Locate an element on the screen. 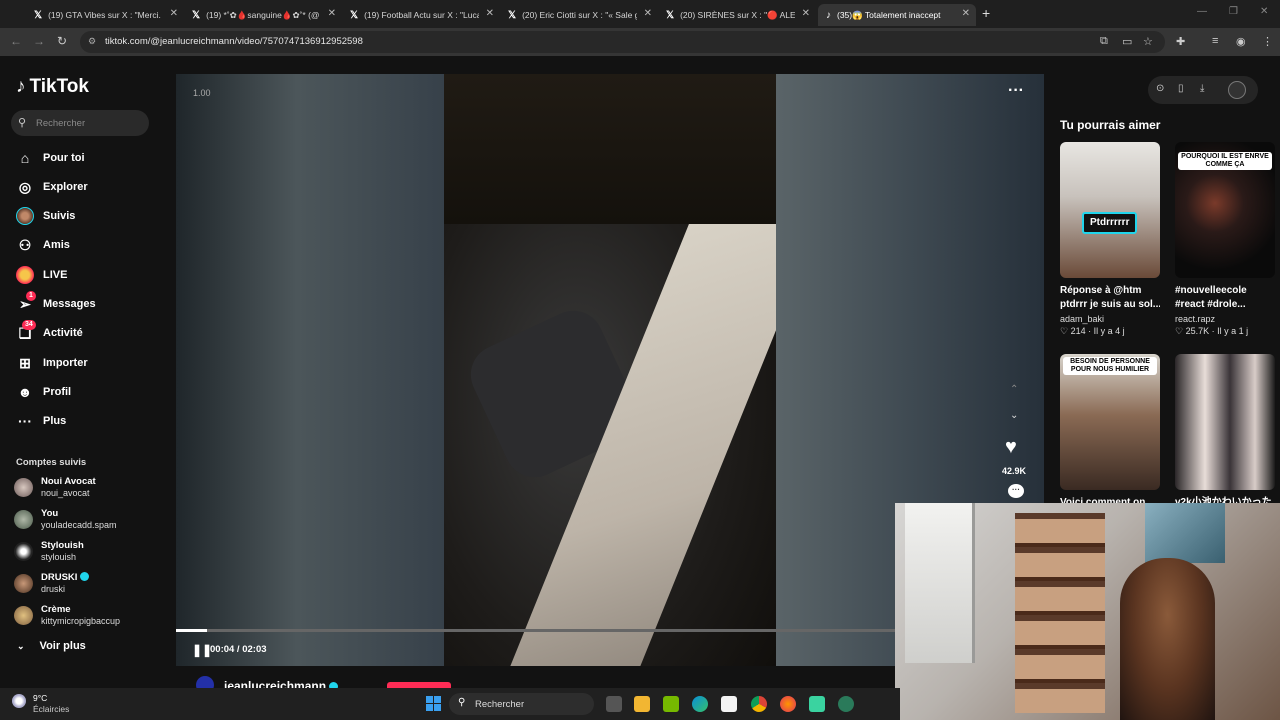 The width and height of the screenshot is (1280, 720). nav-item-profil: ☻ Profil is located at coordinates (44, 392).